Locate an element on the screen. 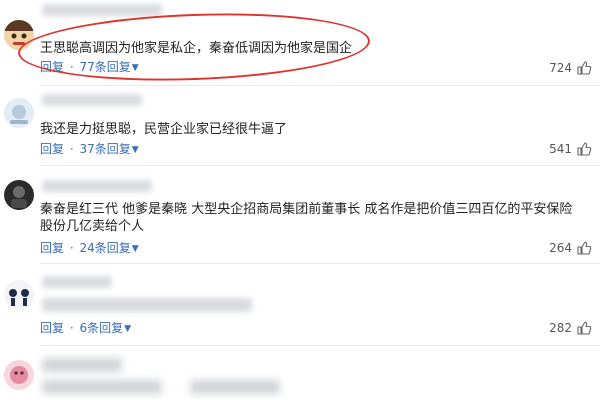 Image resolution: width=600 pixels, height=400 pixels. replies-count-label: 24条回复 is located at coordinates (105, 248).